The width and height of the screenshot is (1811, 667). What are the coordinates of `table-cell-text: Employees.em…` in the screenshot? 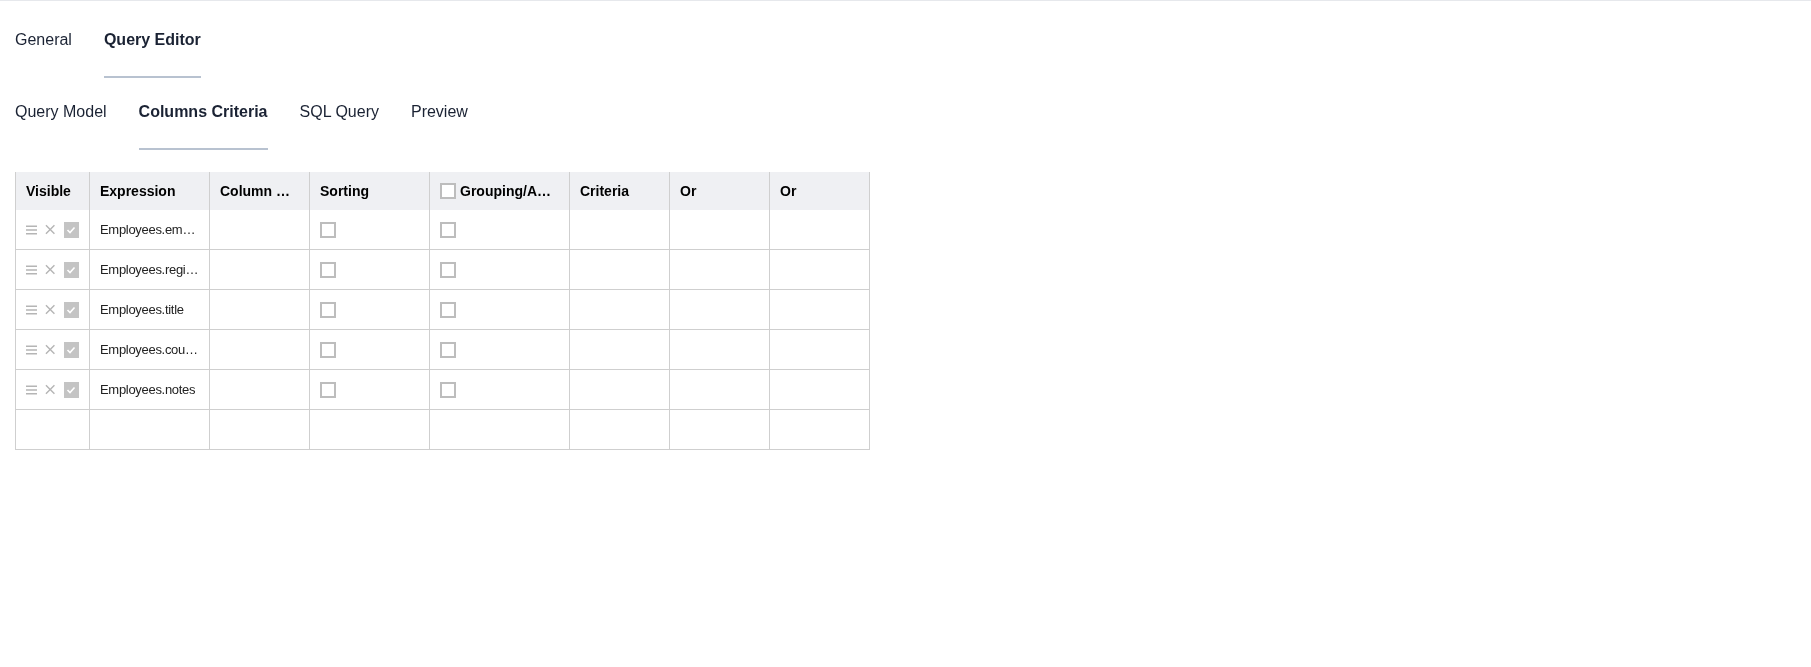 It's located at (148, 229).